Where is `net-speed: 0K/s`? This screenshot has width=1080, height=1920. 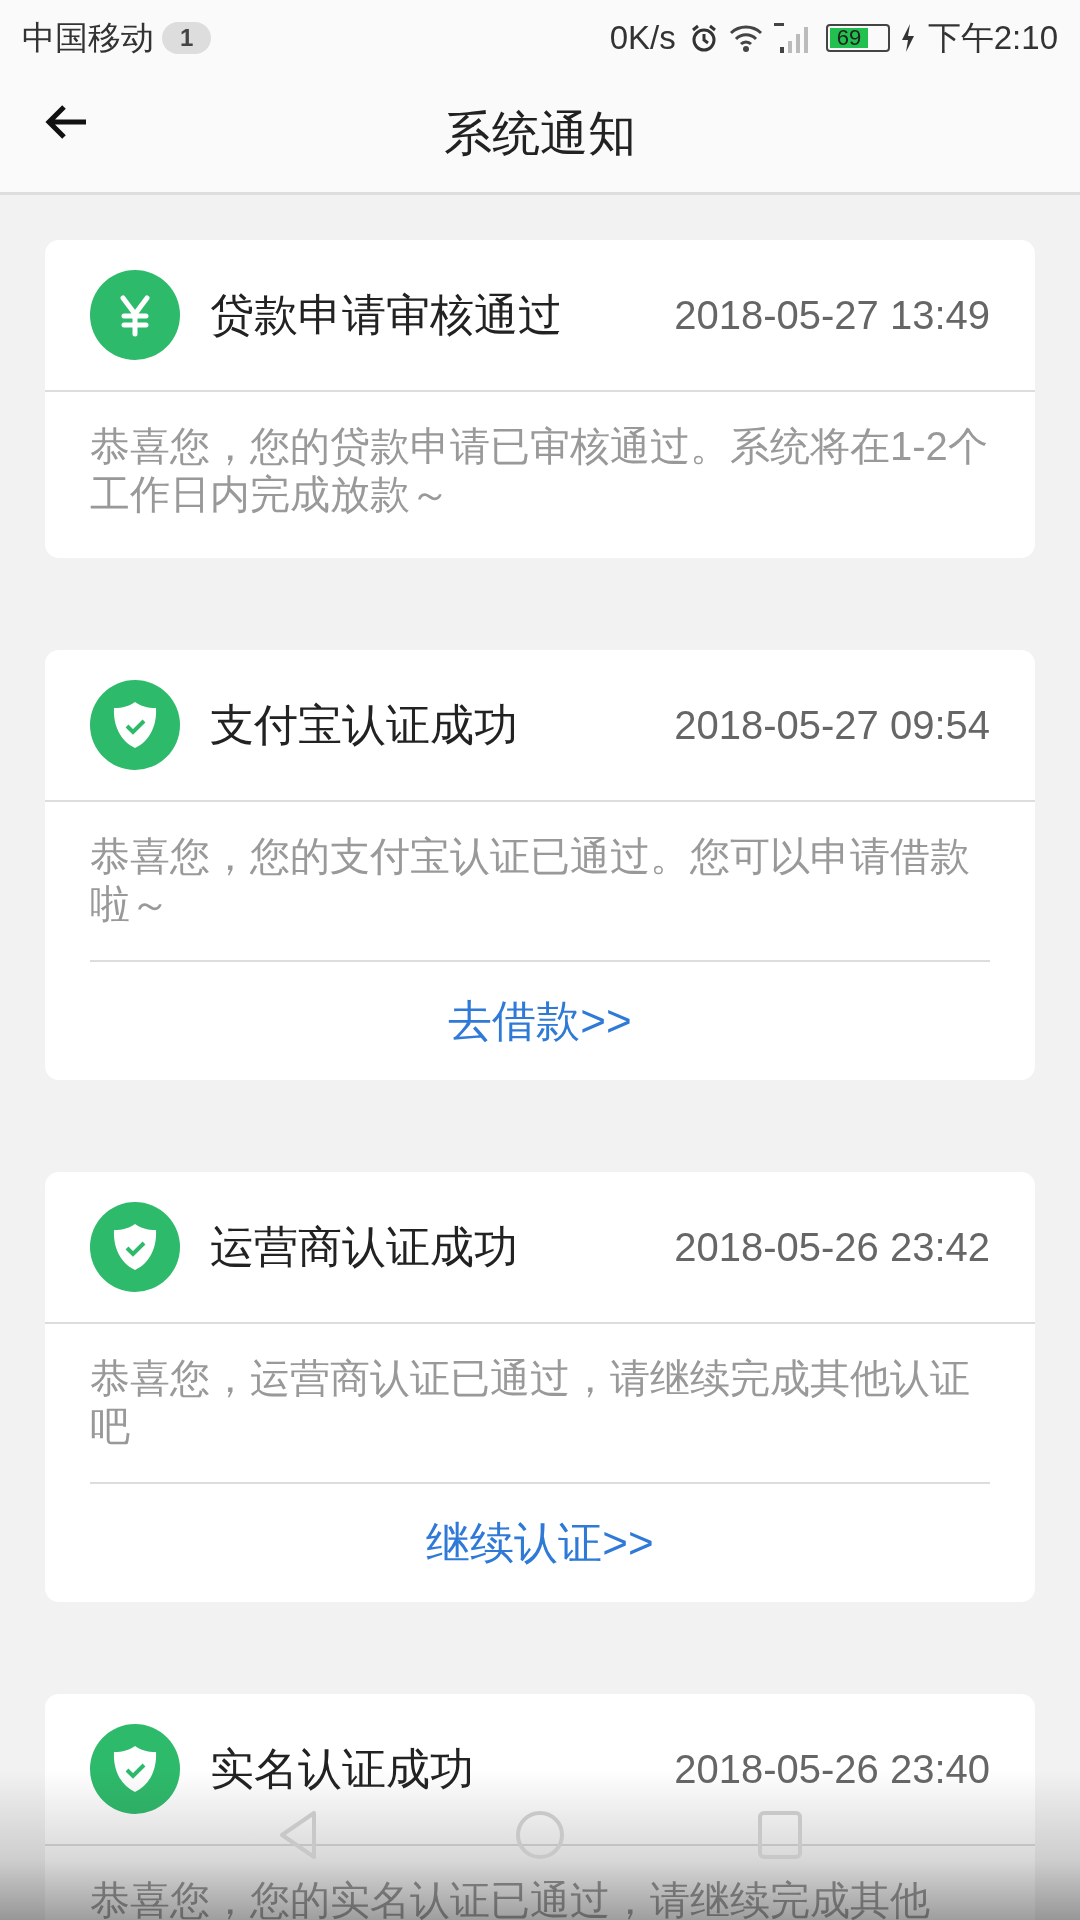
net-speed: 0K/s is located at coordinates (642, 38).